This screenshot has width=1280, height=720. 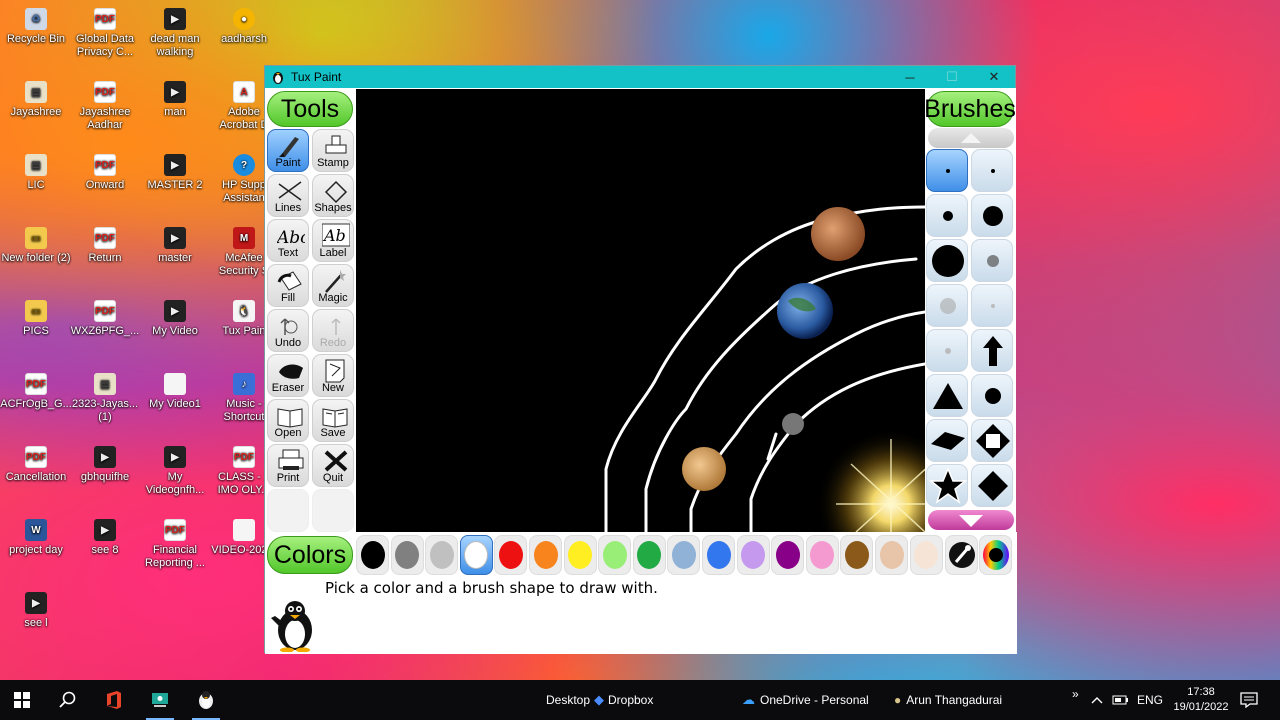 I want to click on desktop-icon: ▶ man, so click(x=175, y=100).